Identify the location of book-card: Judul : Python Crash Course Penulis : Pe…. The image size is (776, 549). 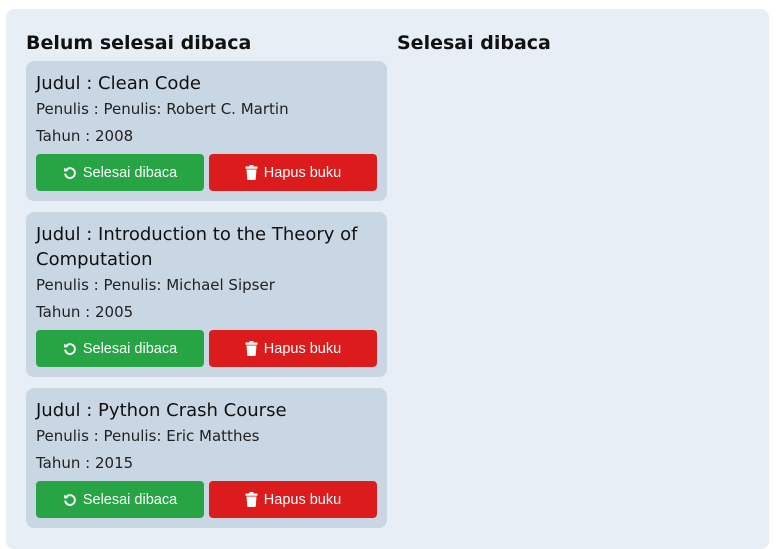
(206, 458).